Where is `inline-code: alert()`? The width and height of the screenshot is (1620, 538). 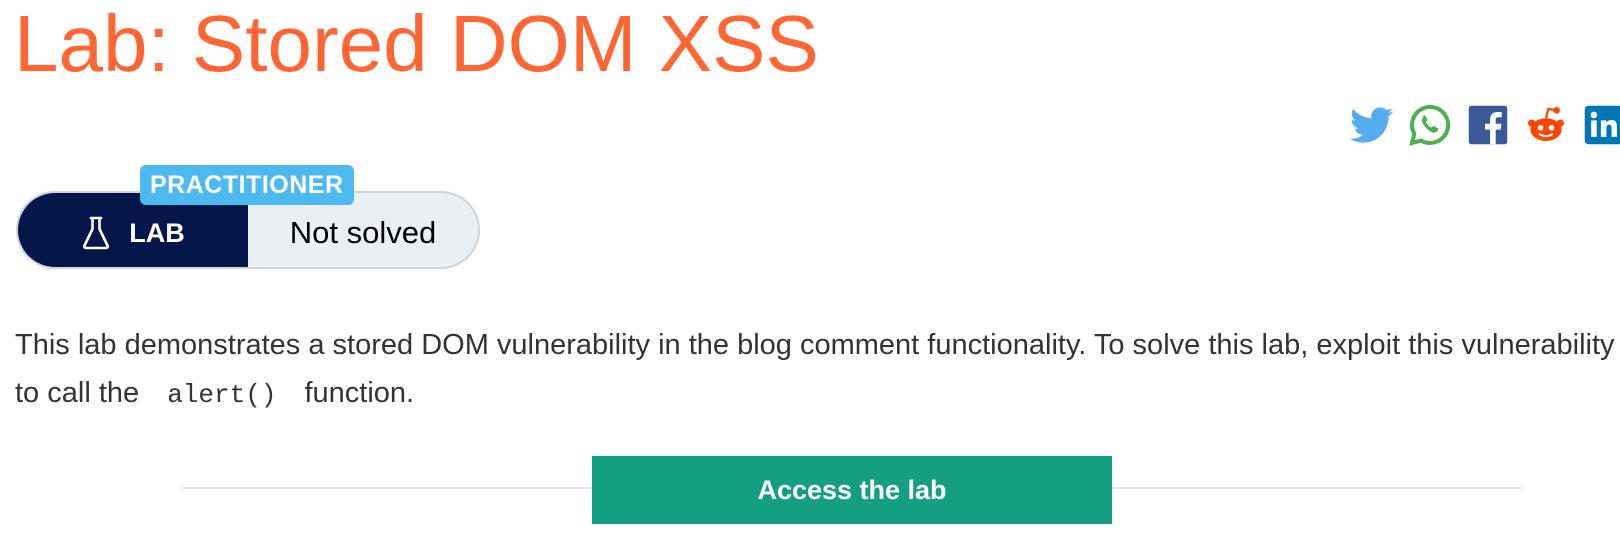 inline-code: alert() is located at coordinates (222, 395).